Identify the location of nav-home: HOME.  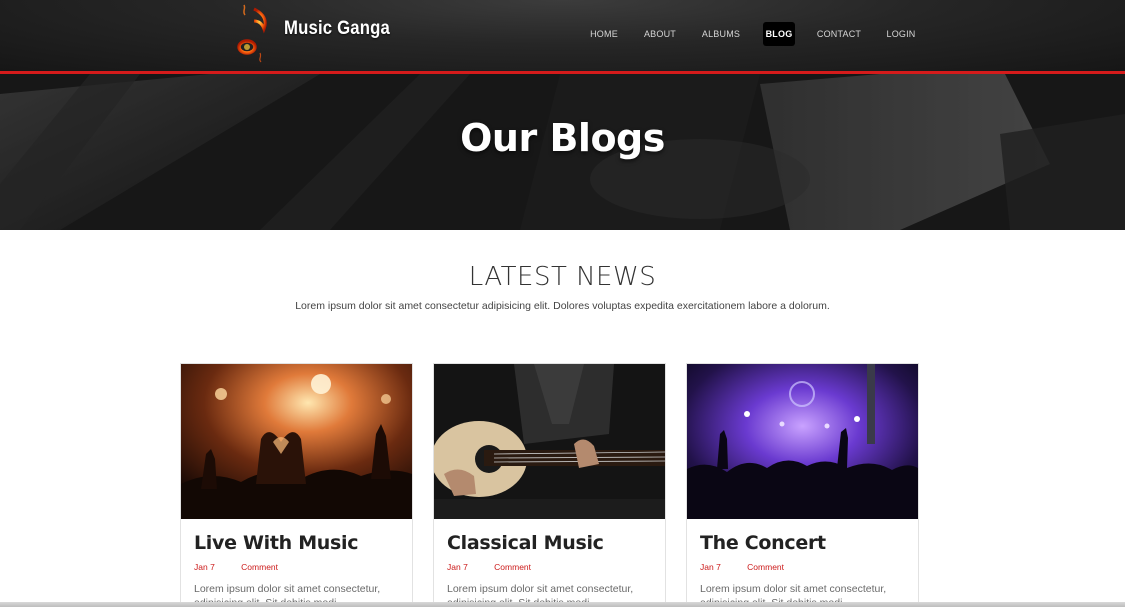
(604, 34).